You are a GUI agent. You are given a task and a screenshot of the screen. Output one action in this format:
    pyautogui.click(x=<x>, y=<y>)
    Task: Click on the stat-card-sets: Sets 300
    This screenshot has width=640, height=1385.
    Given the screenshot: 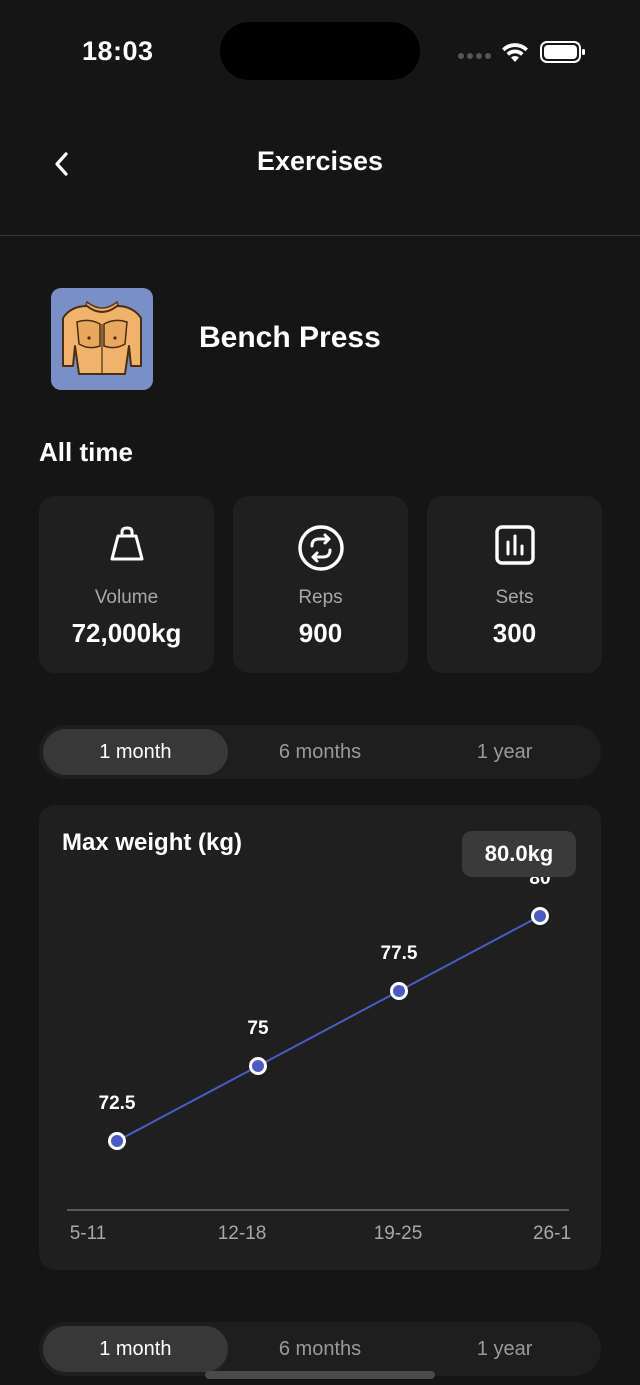 What is the action you would take?
    pyautogui.click(x=514, y=584)
    